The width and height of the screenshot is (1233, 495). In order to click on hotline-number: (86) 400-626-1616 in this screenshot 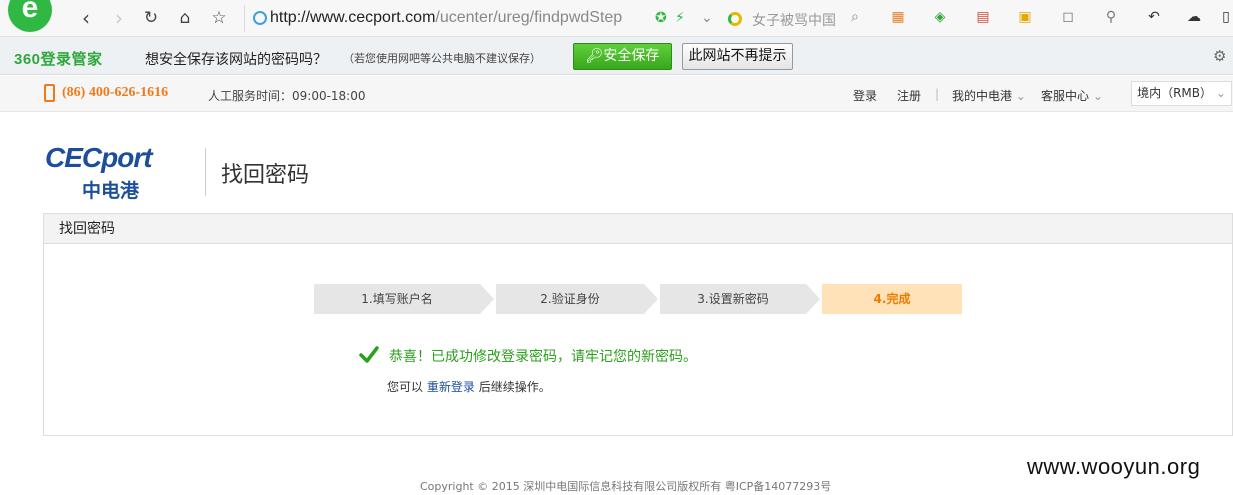, I will do `click(115, 92)`.